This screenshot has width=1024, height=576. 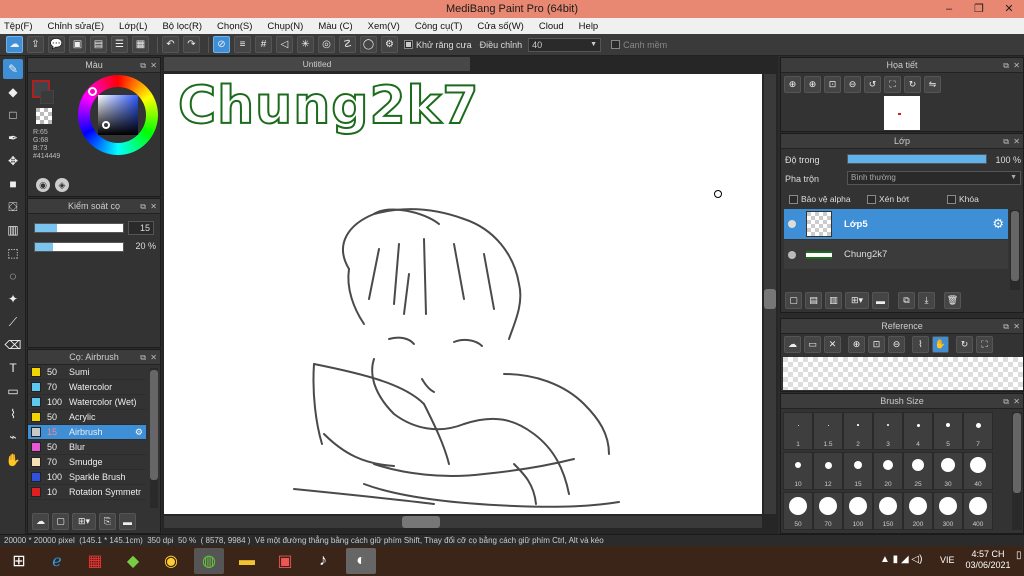 What do you see at coordinates (820, 199) in the screenshot?
I see `protect-alpha-toggle: Bảo vệ alpha` at bounding box center [820, 199].